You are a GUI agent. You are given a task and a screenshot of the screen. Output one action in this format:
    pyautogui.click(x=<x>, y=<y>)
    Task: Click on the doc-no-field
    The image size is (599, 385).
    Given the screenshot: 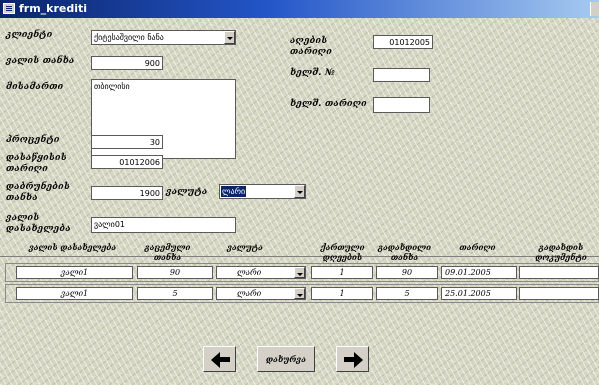 What is the action you would take?
    pyautogui.click(x=401, y=75)
    